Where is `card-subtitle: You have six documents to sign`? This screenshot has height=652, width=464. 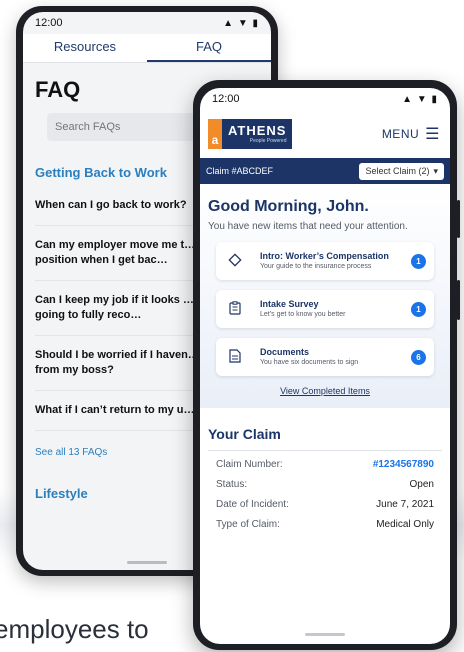 card-subtitle: You have six documents to sign is located at coordinates (309, 362).